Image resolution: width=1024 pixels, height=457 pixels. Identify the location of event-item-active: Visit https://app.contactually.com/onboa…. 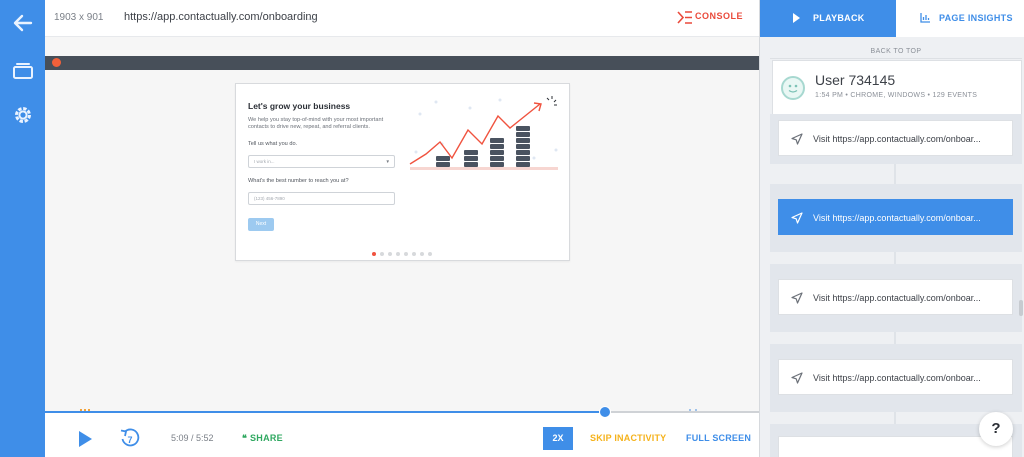
(895, 217).